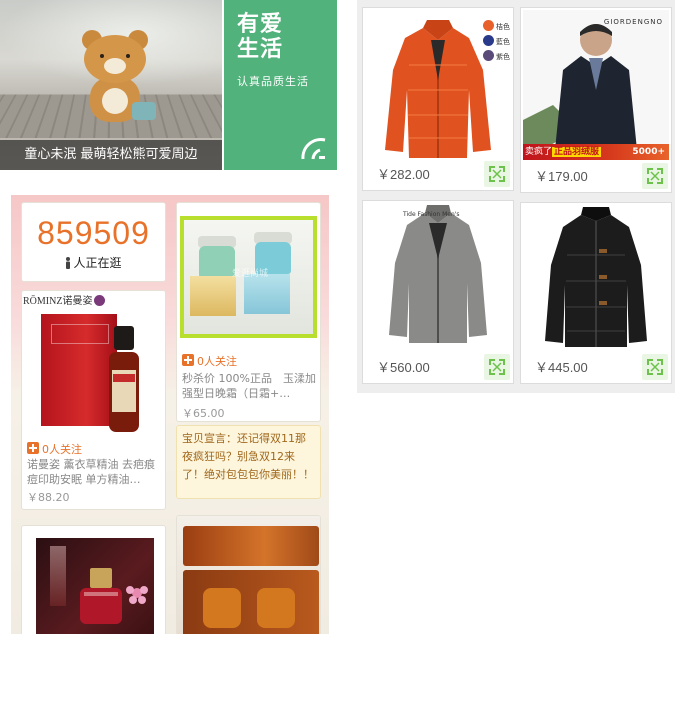  I want to click on banner-photo: 童心未泯 最萌轻松熊可爱周边, so click(111, 85).